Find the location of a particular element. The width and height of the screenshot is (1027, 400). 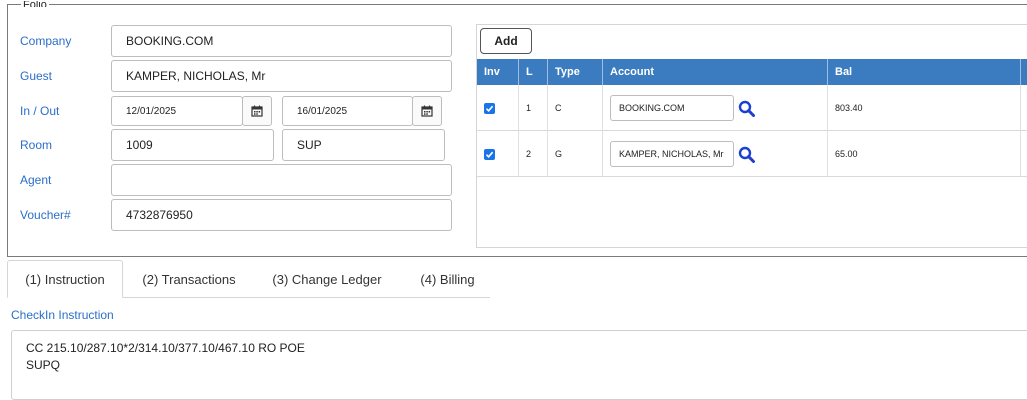

ledger-row: 1 C BOOKING.COM 803.40 is located at coordinates (752, 108).